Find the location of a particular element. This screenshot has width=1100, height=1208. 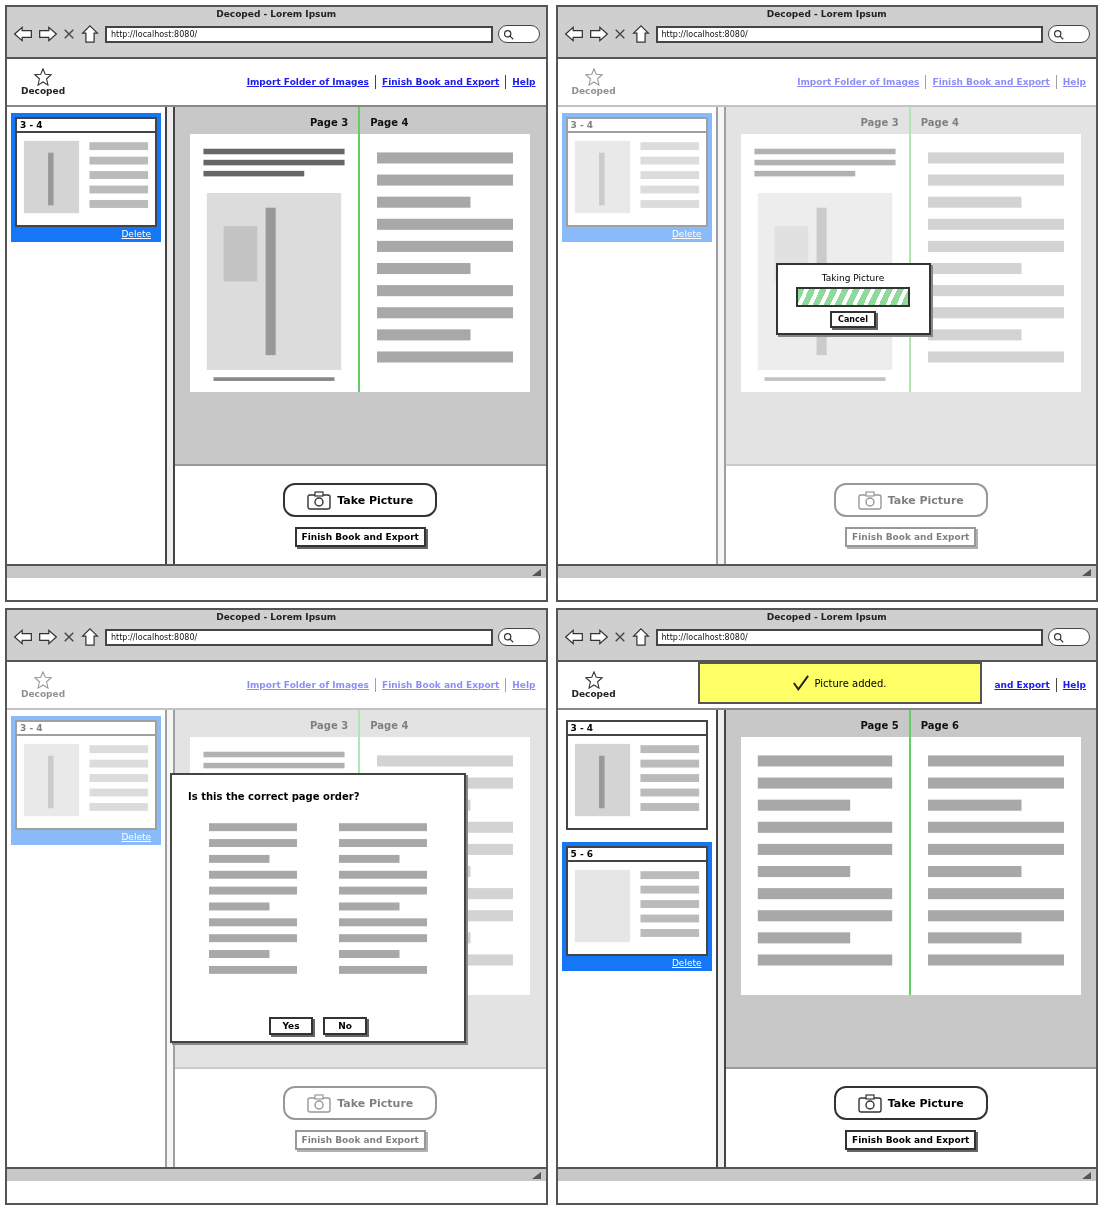

header-link: and Export is located at coordinates (1022, 685).